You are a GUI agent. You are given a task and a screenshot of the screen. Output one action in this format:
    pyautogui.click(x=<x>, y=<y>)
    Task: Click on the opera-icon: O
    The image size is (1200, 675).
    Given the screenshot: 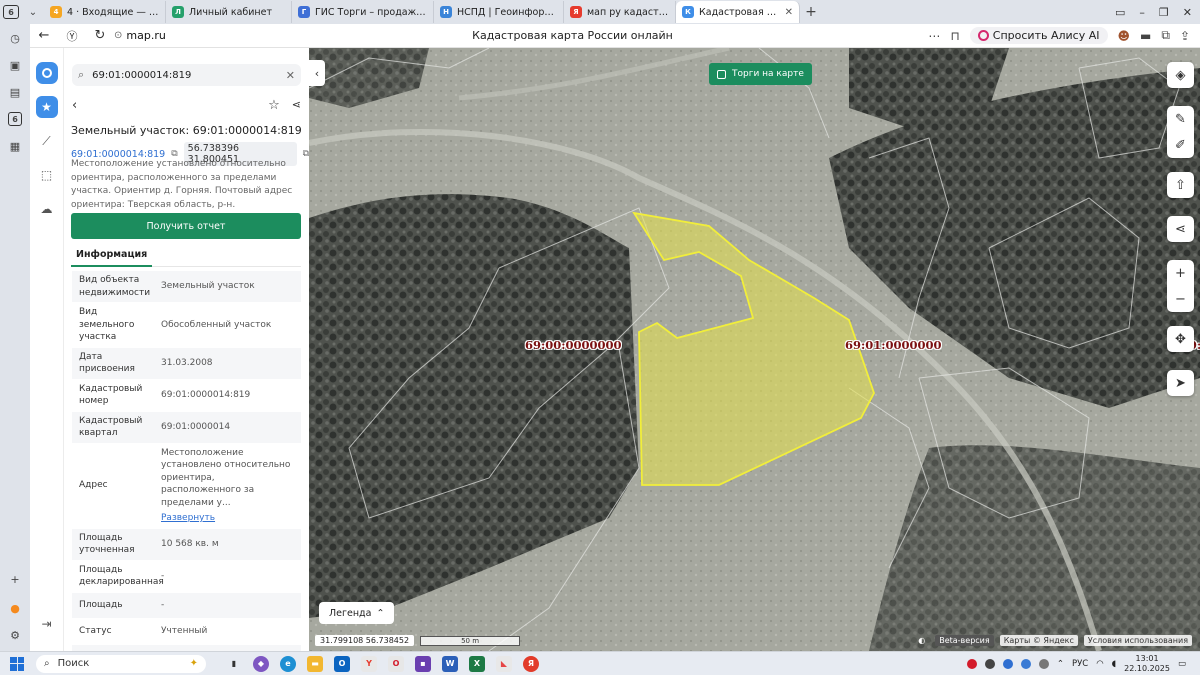 What is the action you would take?
    pyautogui.click(x=396, y=663)
    